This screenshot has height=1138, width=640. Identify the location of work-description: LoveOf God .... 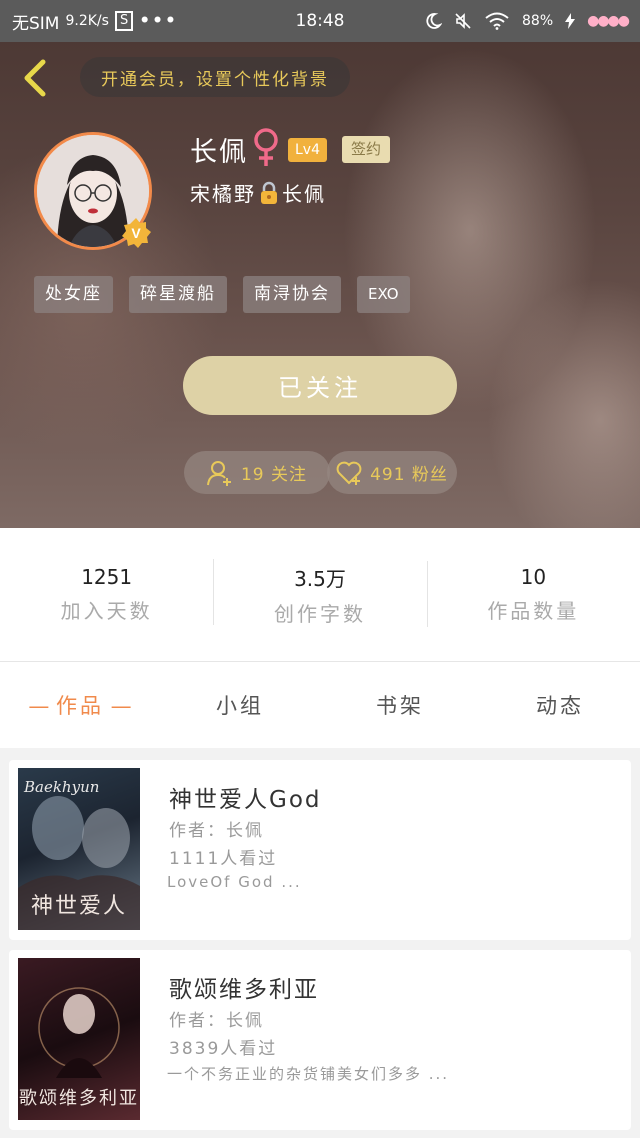
(234, 882).